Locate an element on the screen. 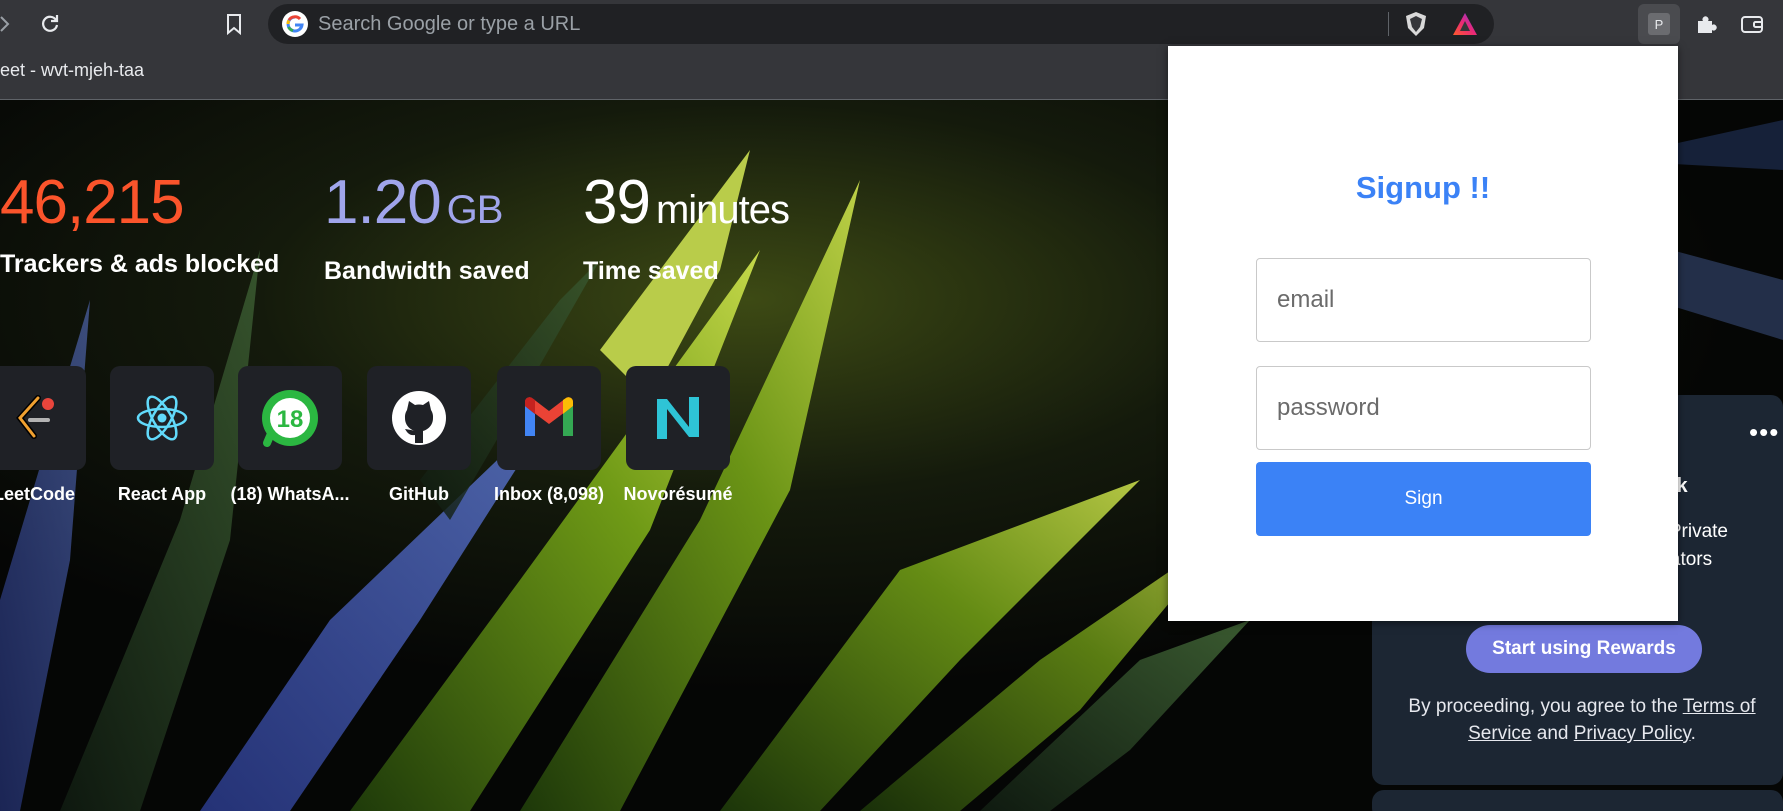 This screenshot has width=1783, height=811. puzzle-icon is located at coordinates (1707, 24).